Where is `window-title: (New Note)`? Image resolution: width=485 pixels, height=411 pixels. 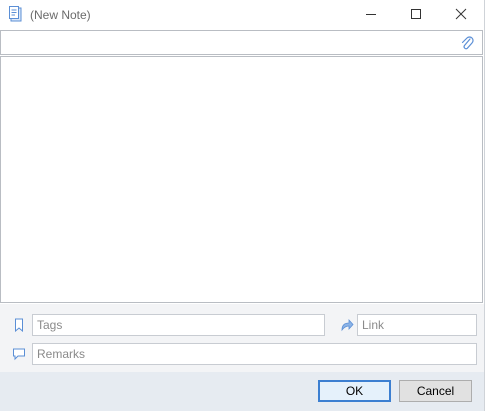
window-title: (New Note) is located at coordinates (60, 15).